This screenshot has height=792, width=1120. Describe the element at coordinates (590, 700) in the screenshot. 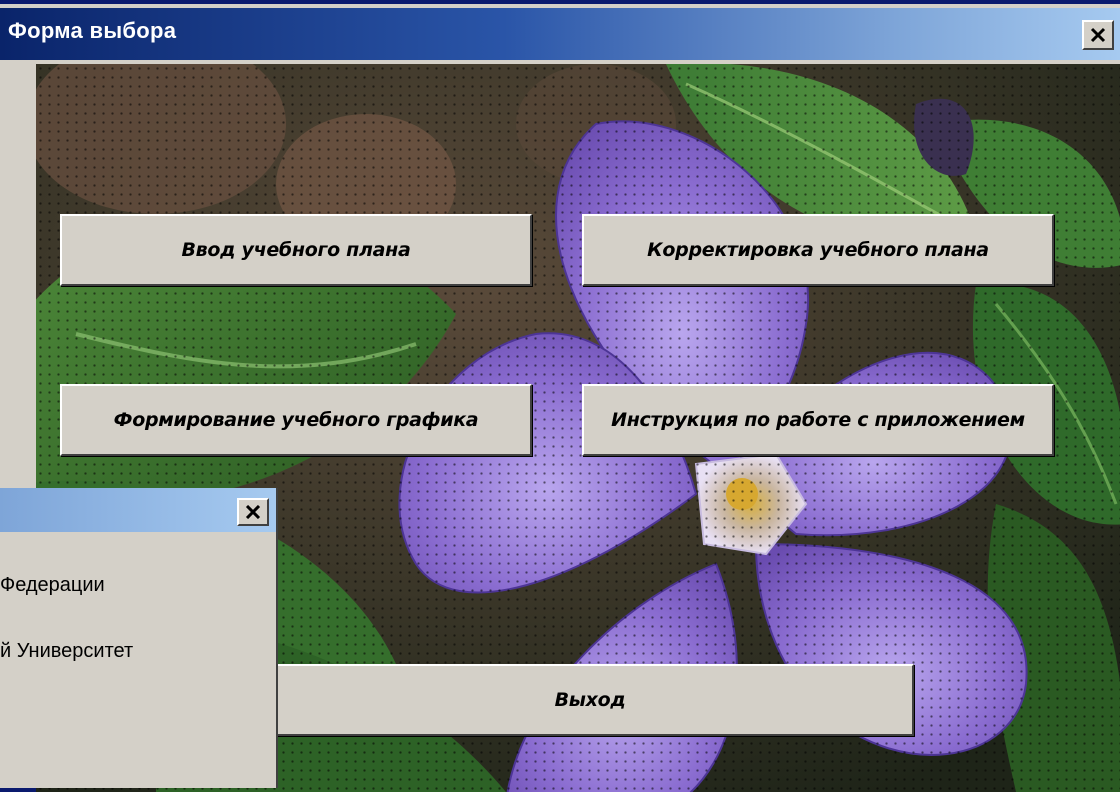

I see `exit-button: Выход` at that location.